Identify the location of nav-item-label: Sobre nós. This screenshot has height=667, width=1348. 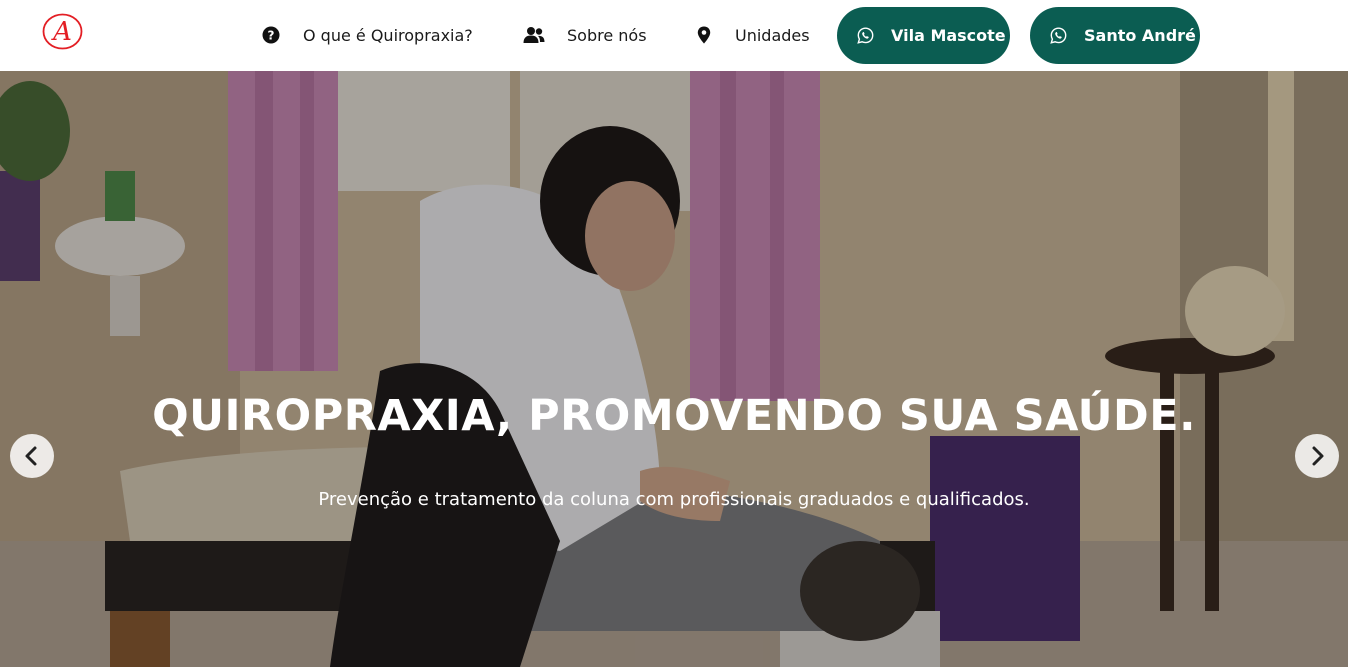
(607, 35).